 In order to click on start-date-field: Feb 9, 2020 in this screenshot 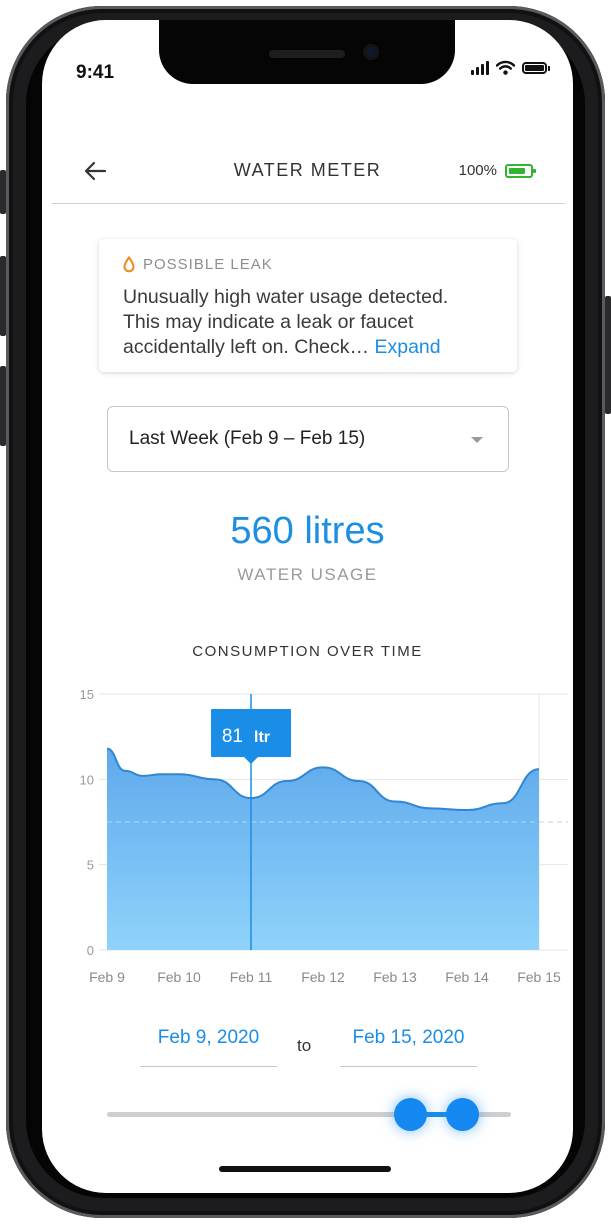, I will do `click(208, 1047)`.